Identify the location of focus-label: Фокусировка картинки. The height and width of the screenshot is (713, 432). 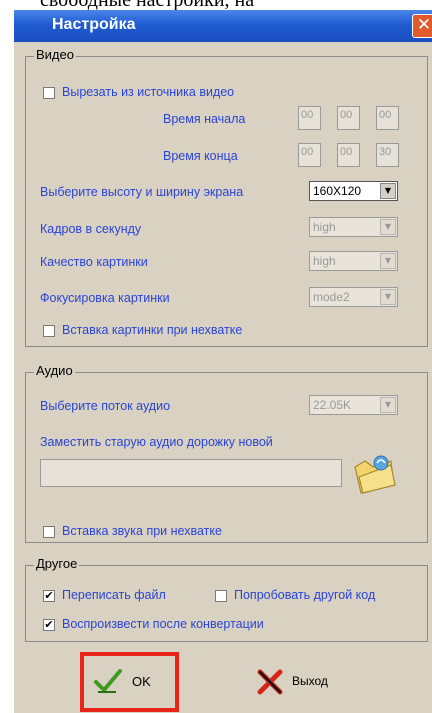
(105, 298).